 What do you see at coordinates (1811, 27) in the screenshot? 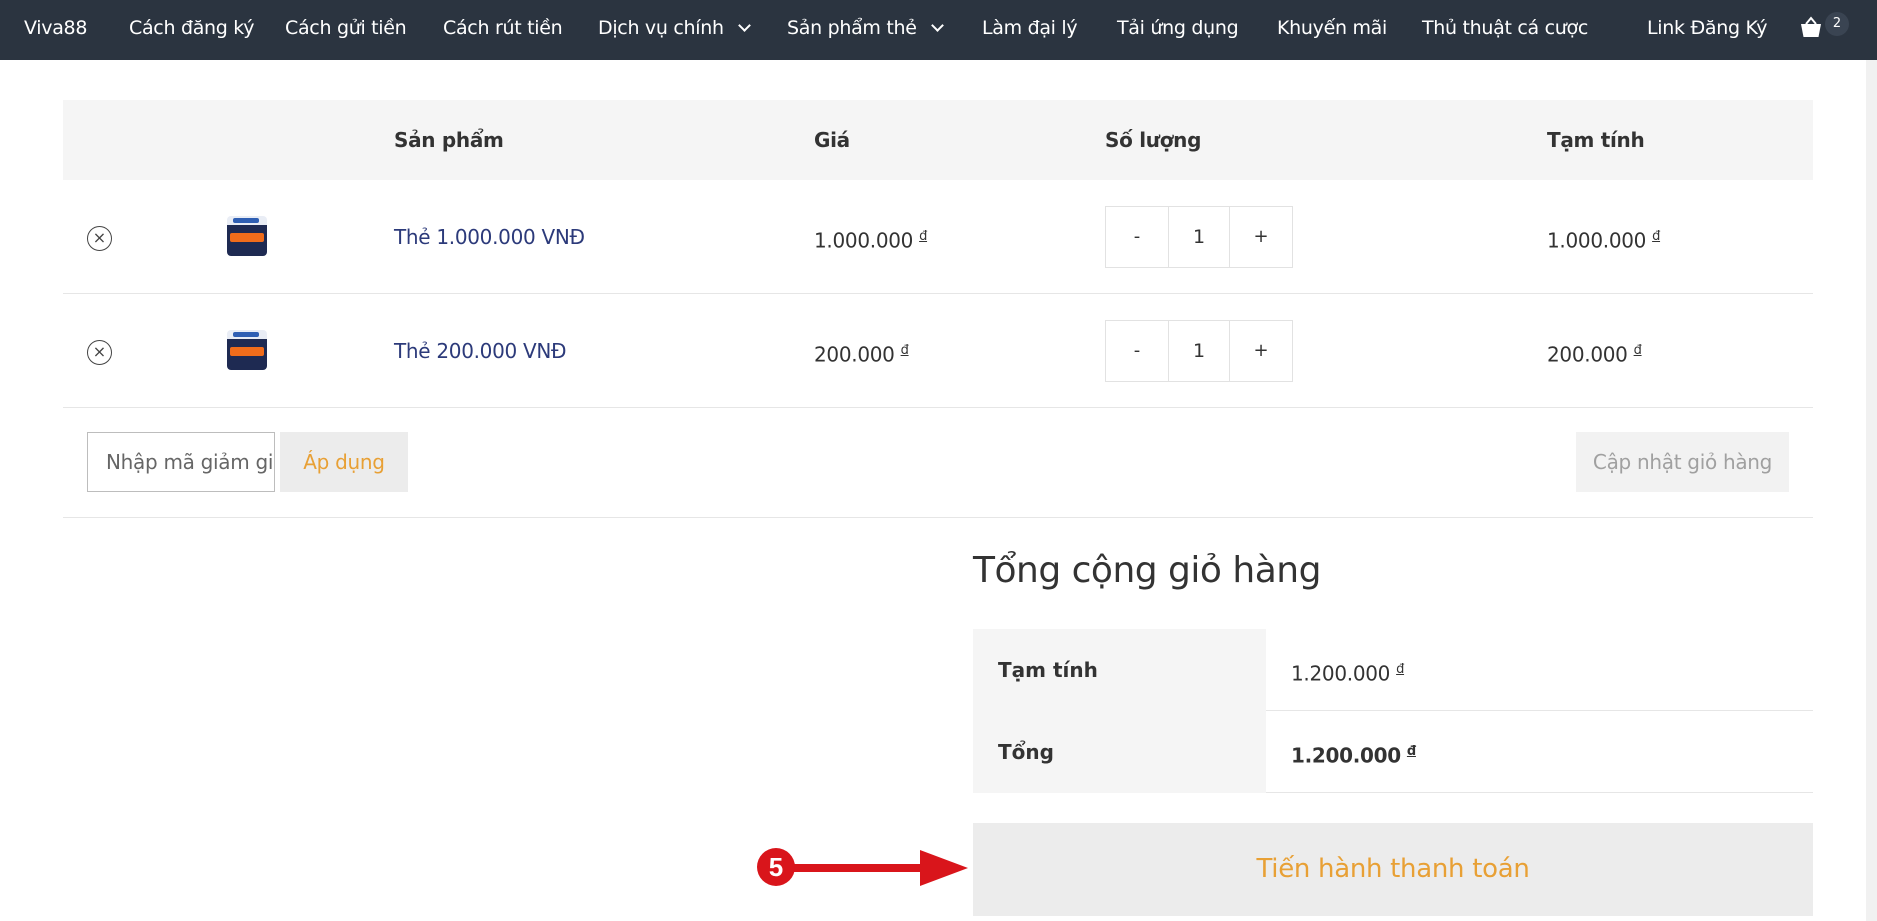
I see `shopping-basket-icon` at bounding box center [1811, 27].